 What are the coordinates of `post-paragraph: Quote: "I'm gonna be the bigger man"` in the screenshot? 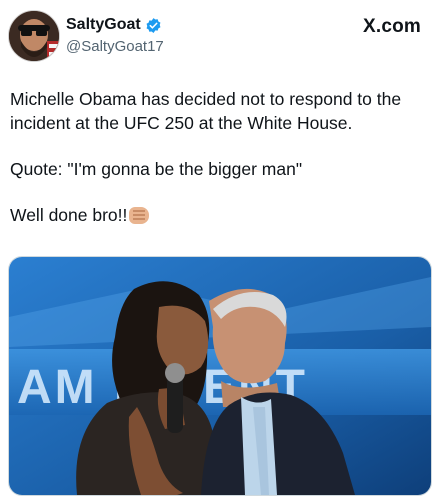 It's located at (156, 169).